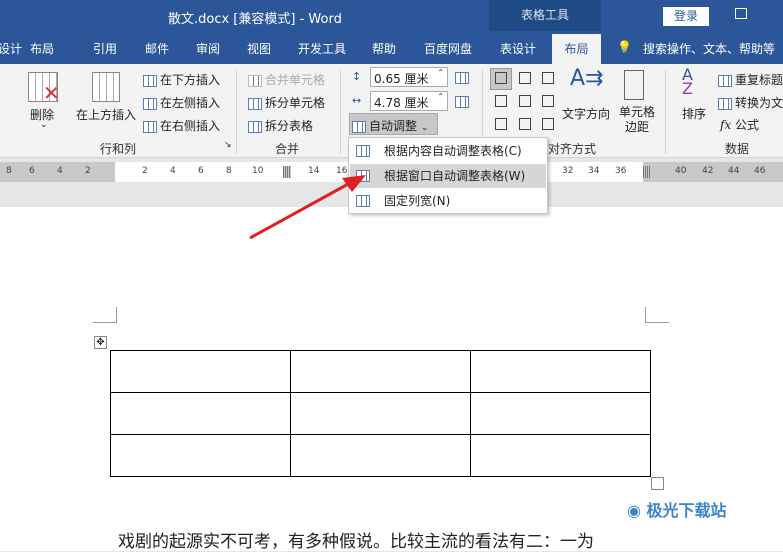 Image resolution: width=783 pixels, height=552 pixels. I want to click on annotation-arrow, so click(307, 207).